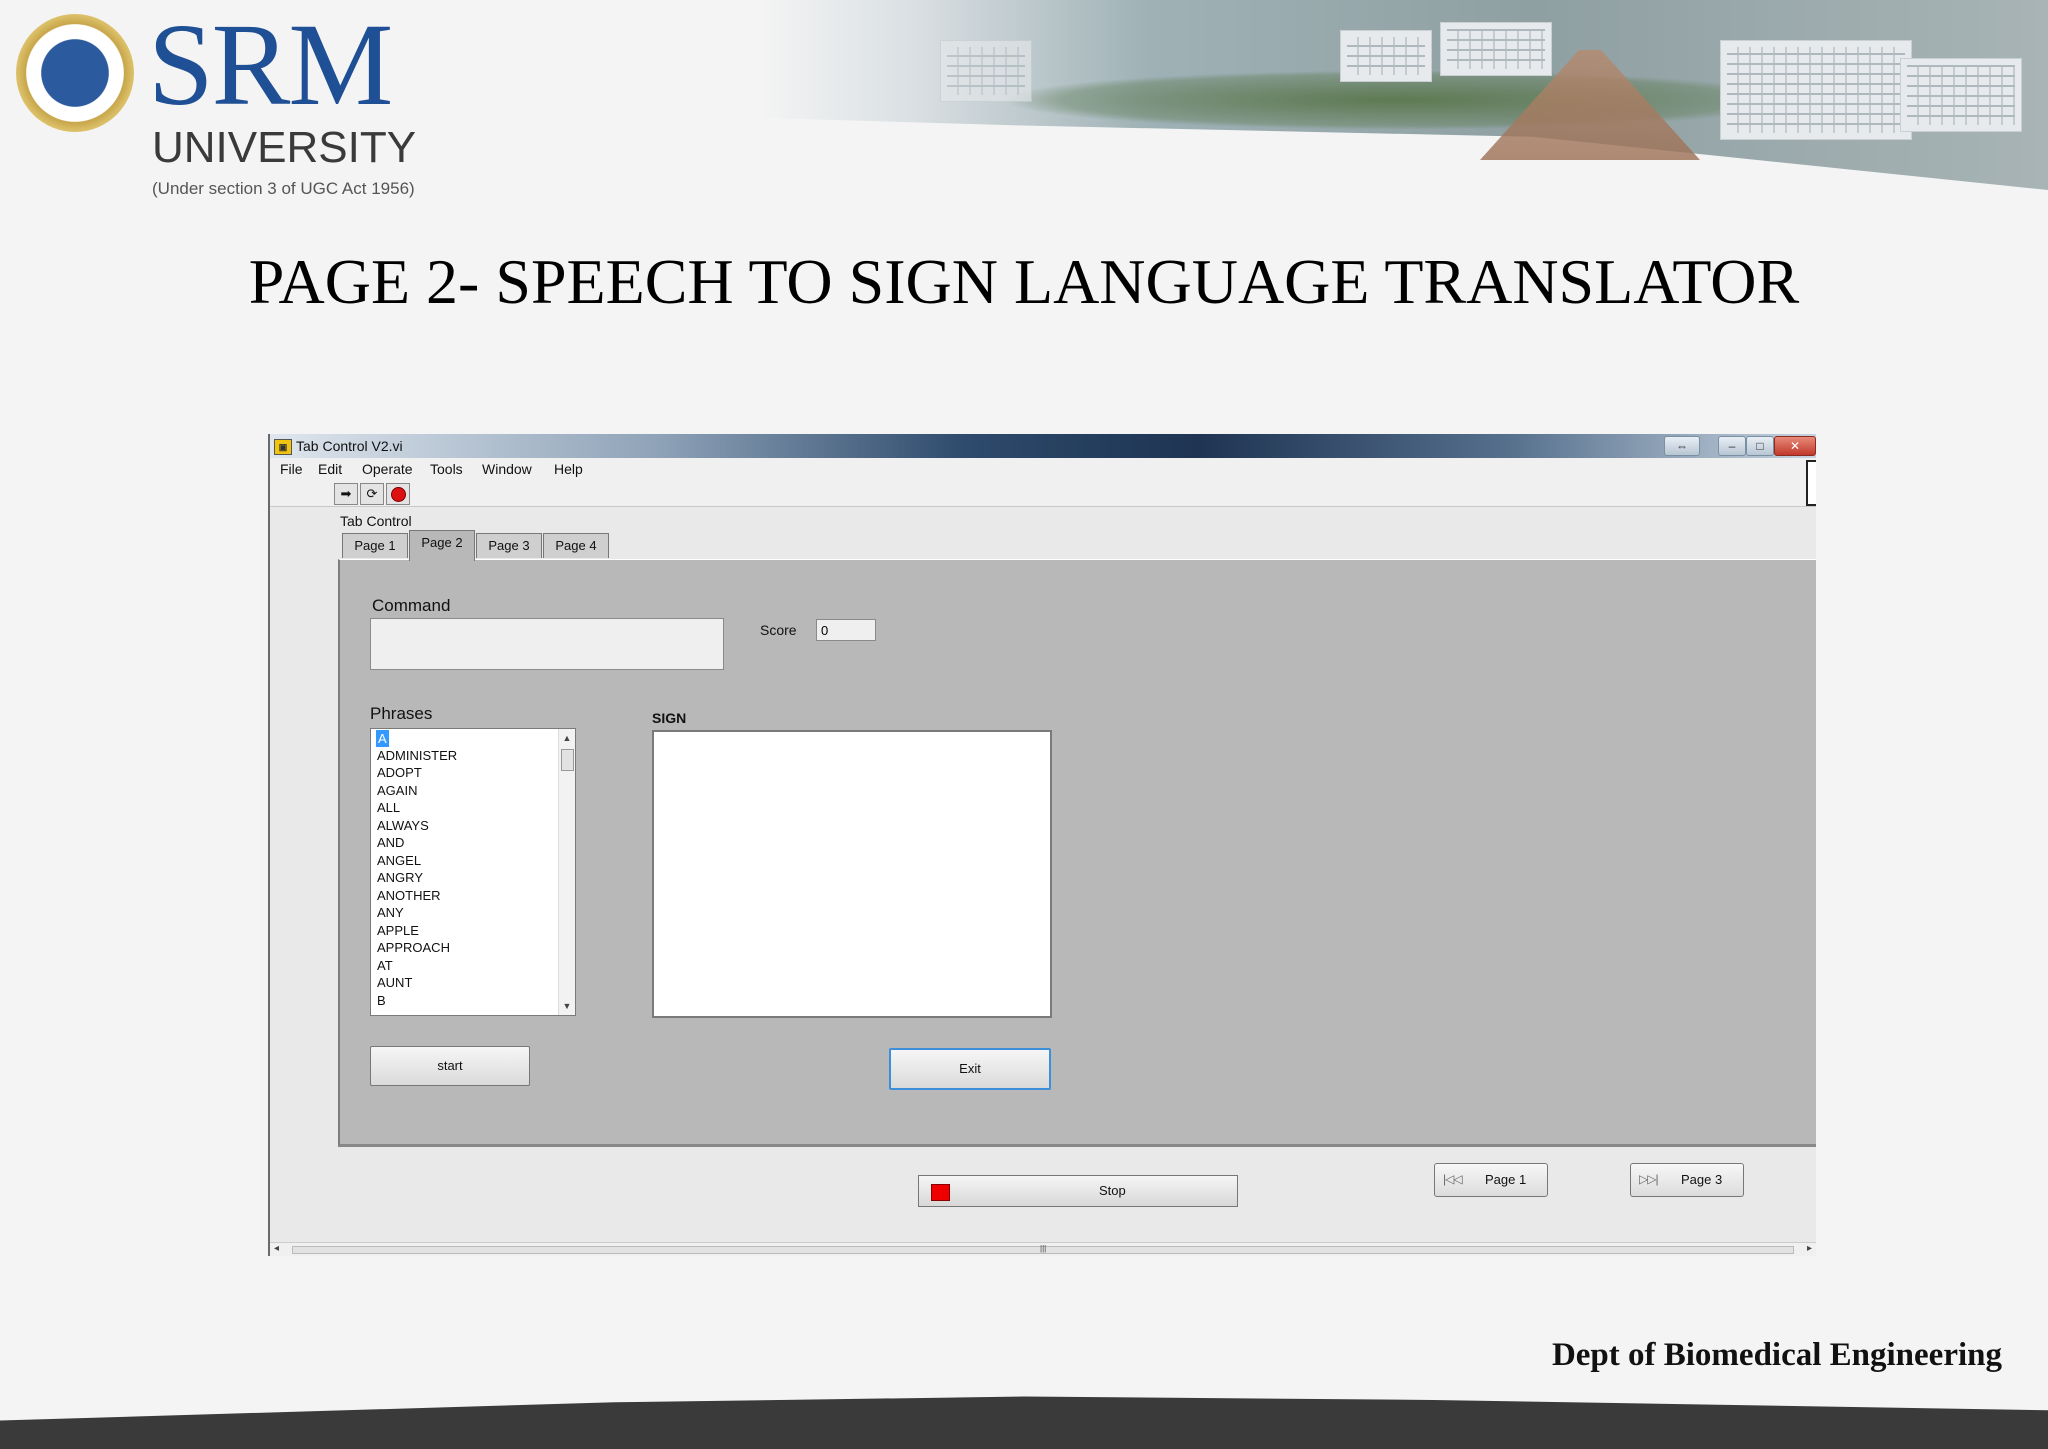  What do you see at coordinates (669, 718) in the screenshot?
I see `sign-label: SIGN` at bounding box center [669, 718].